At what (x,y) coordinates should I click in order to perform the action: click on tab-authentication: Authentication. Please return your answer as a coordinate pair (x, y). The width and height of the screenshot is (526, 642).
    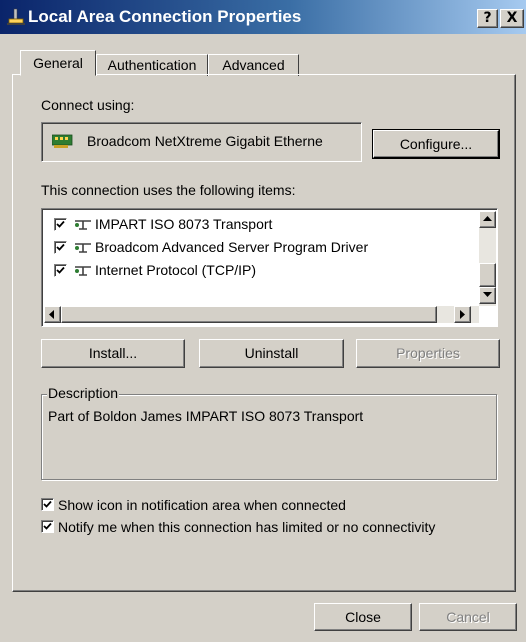
    Looking at the image, I should click on (152, 65).